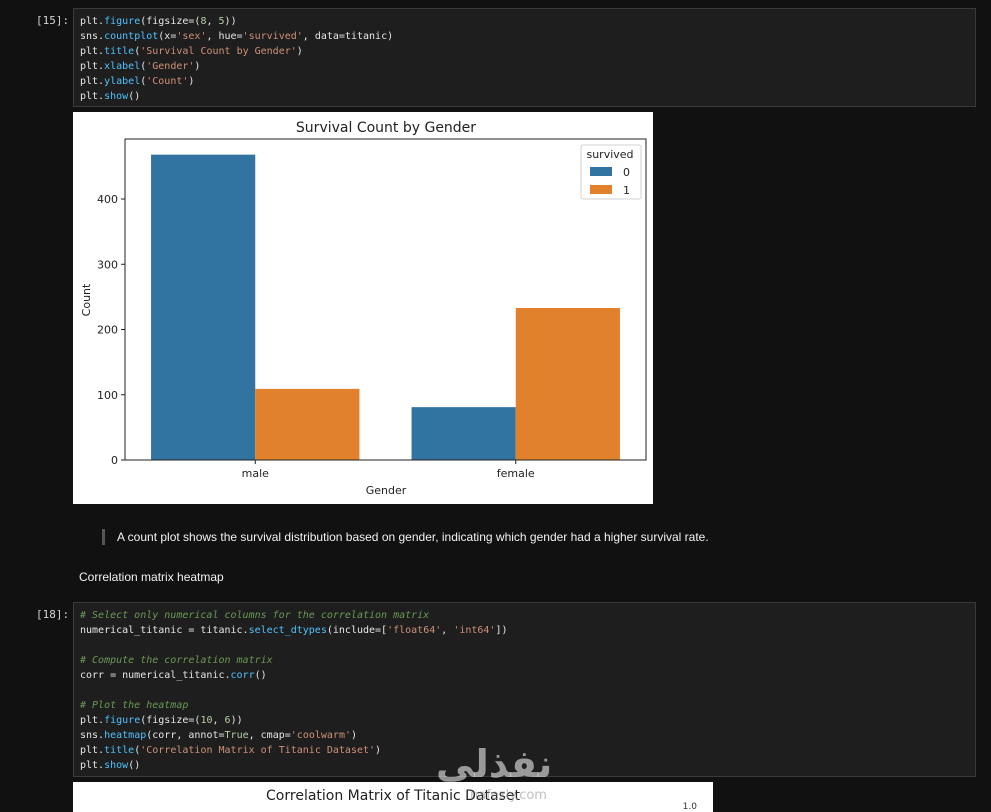 This screenshot has width=991, height=812. Describe the element at coordinates (114, 460) in the screenshot. I see `y-tick-label: 0` at that location.